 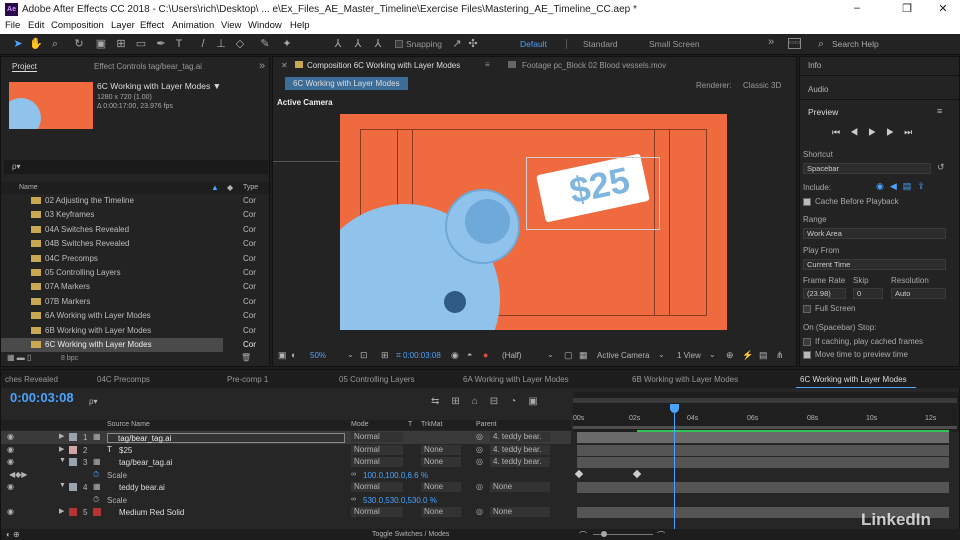 I want to click on move-time-checkbox, so click(x=807, y=355).